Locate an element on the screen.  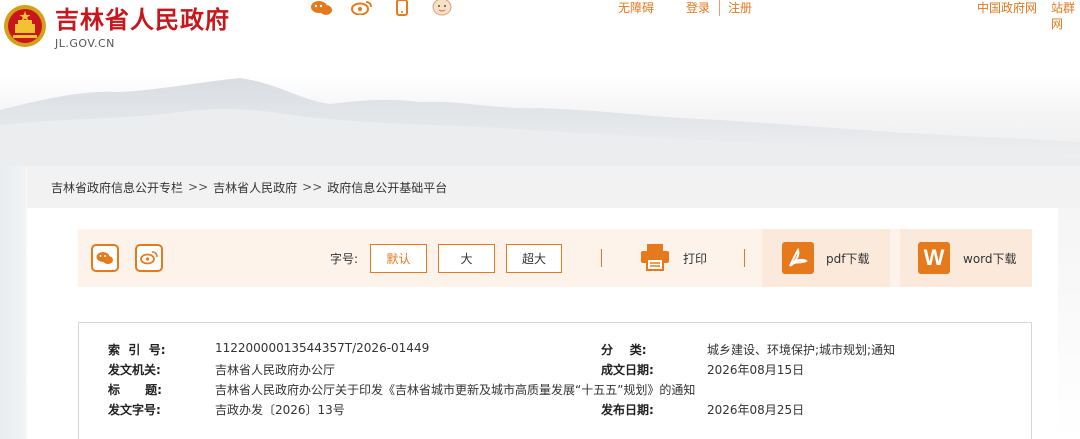
national-emblem-icon is located at coordinates (25, 26).